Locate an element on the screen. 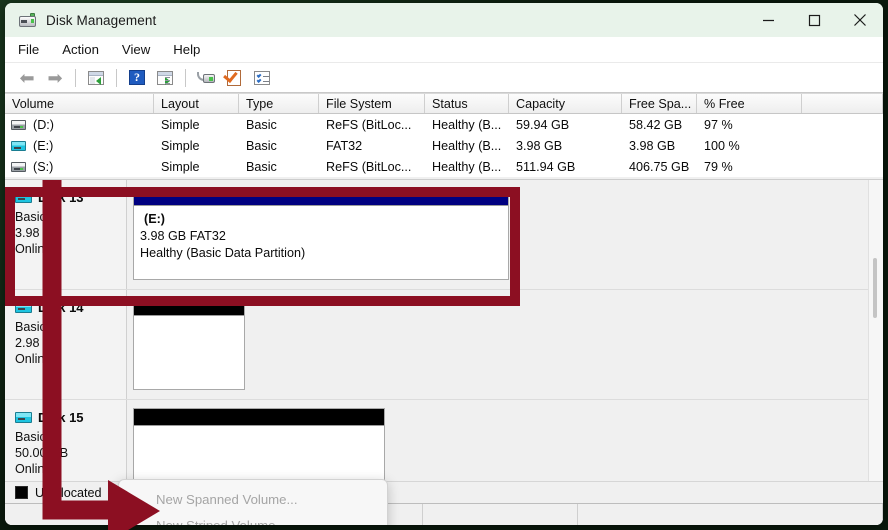 The image size is (888, 530). partition-unallocated is located at coordinates (189, 344).